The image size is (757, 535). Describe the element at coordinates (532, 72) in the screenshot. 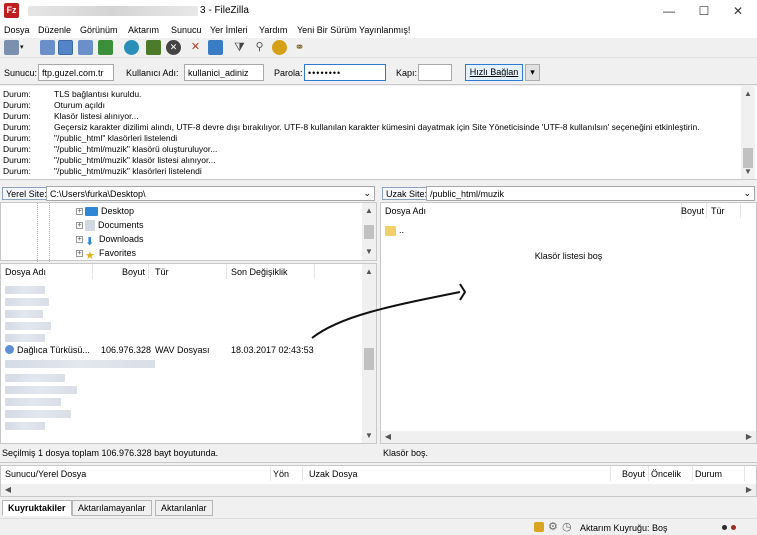

I see `quickconnect-dropdown-button: ▾` at that location.